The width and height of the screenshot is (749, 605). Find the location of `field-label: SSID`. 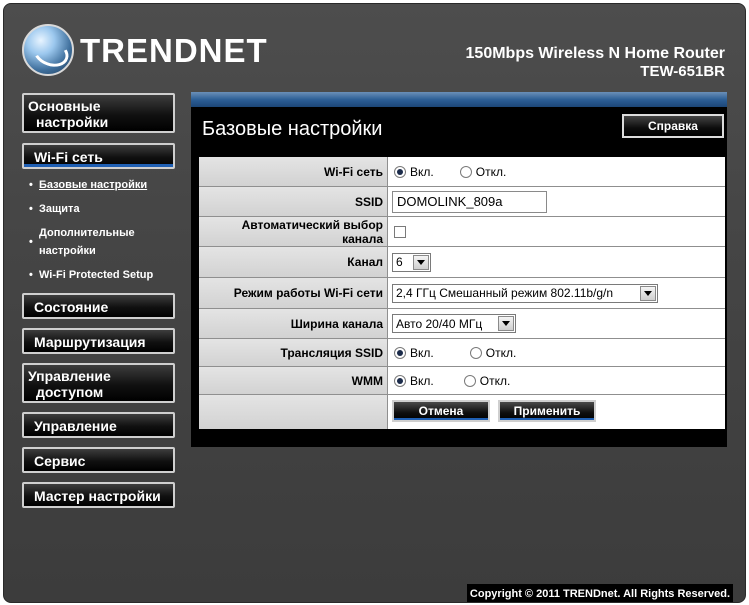

field-label: SSID is located at coordinates (293, 201).